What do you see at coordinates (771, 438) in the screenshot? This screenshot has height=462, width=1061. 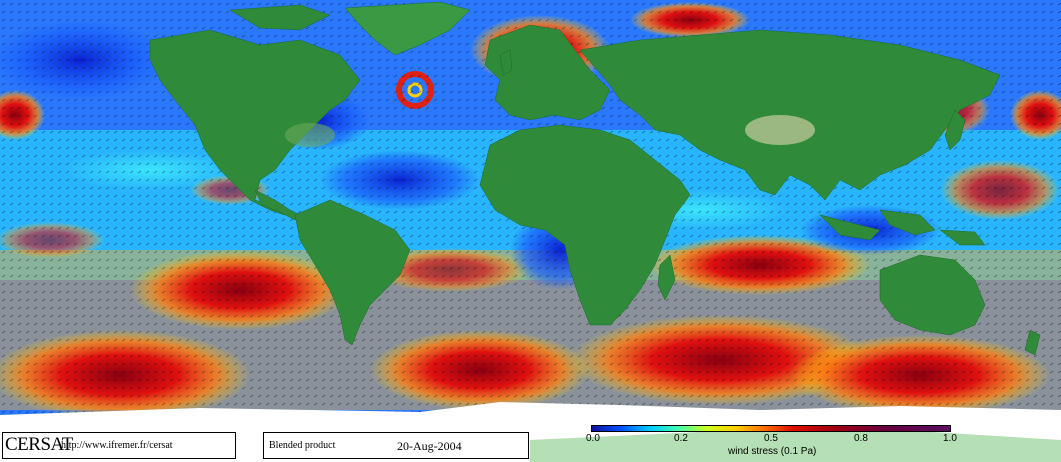 I see `colorbar-tick: 0.5` at bounding box center [771, 438].